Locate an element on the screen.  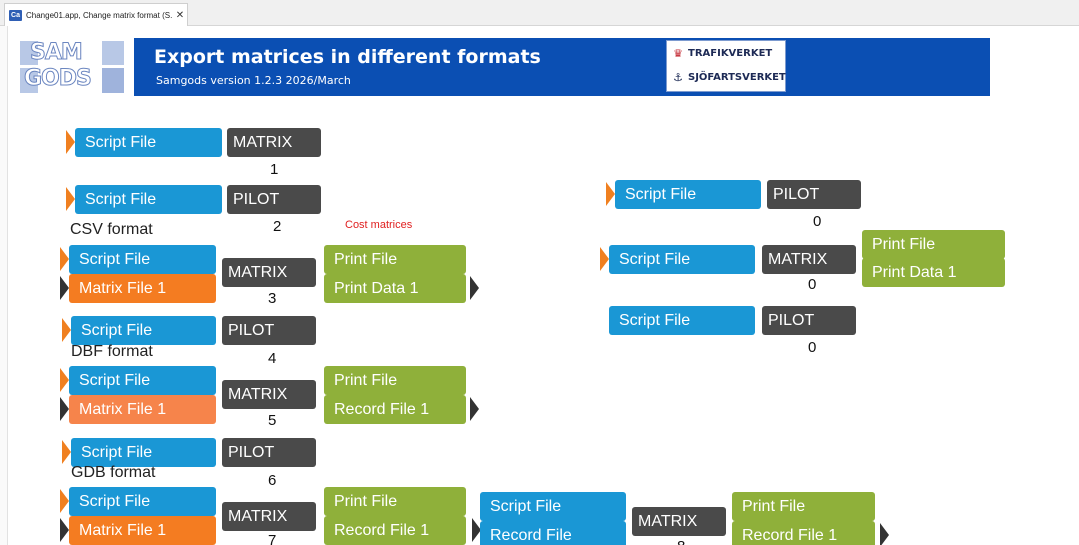
page-title: Export matrices in different formats is located at coordinates (347, 57).